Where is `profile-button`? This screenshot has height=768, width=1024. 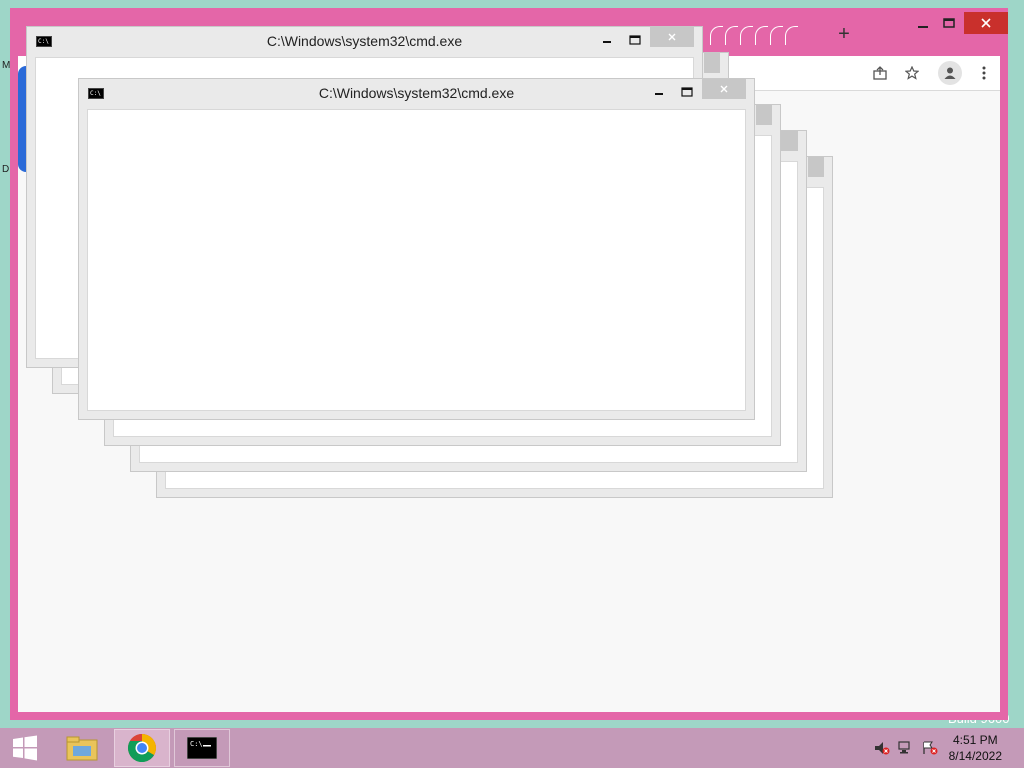
profile-button is located at coordinates (950, 73).